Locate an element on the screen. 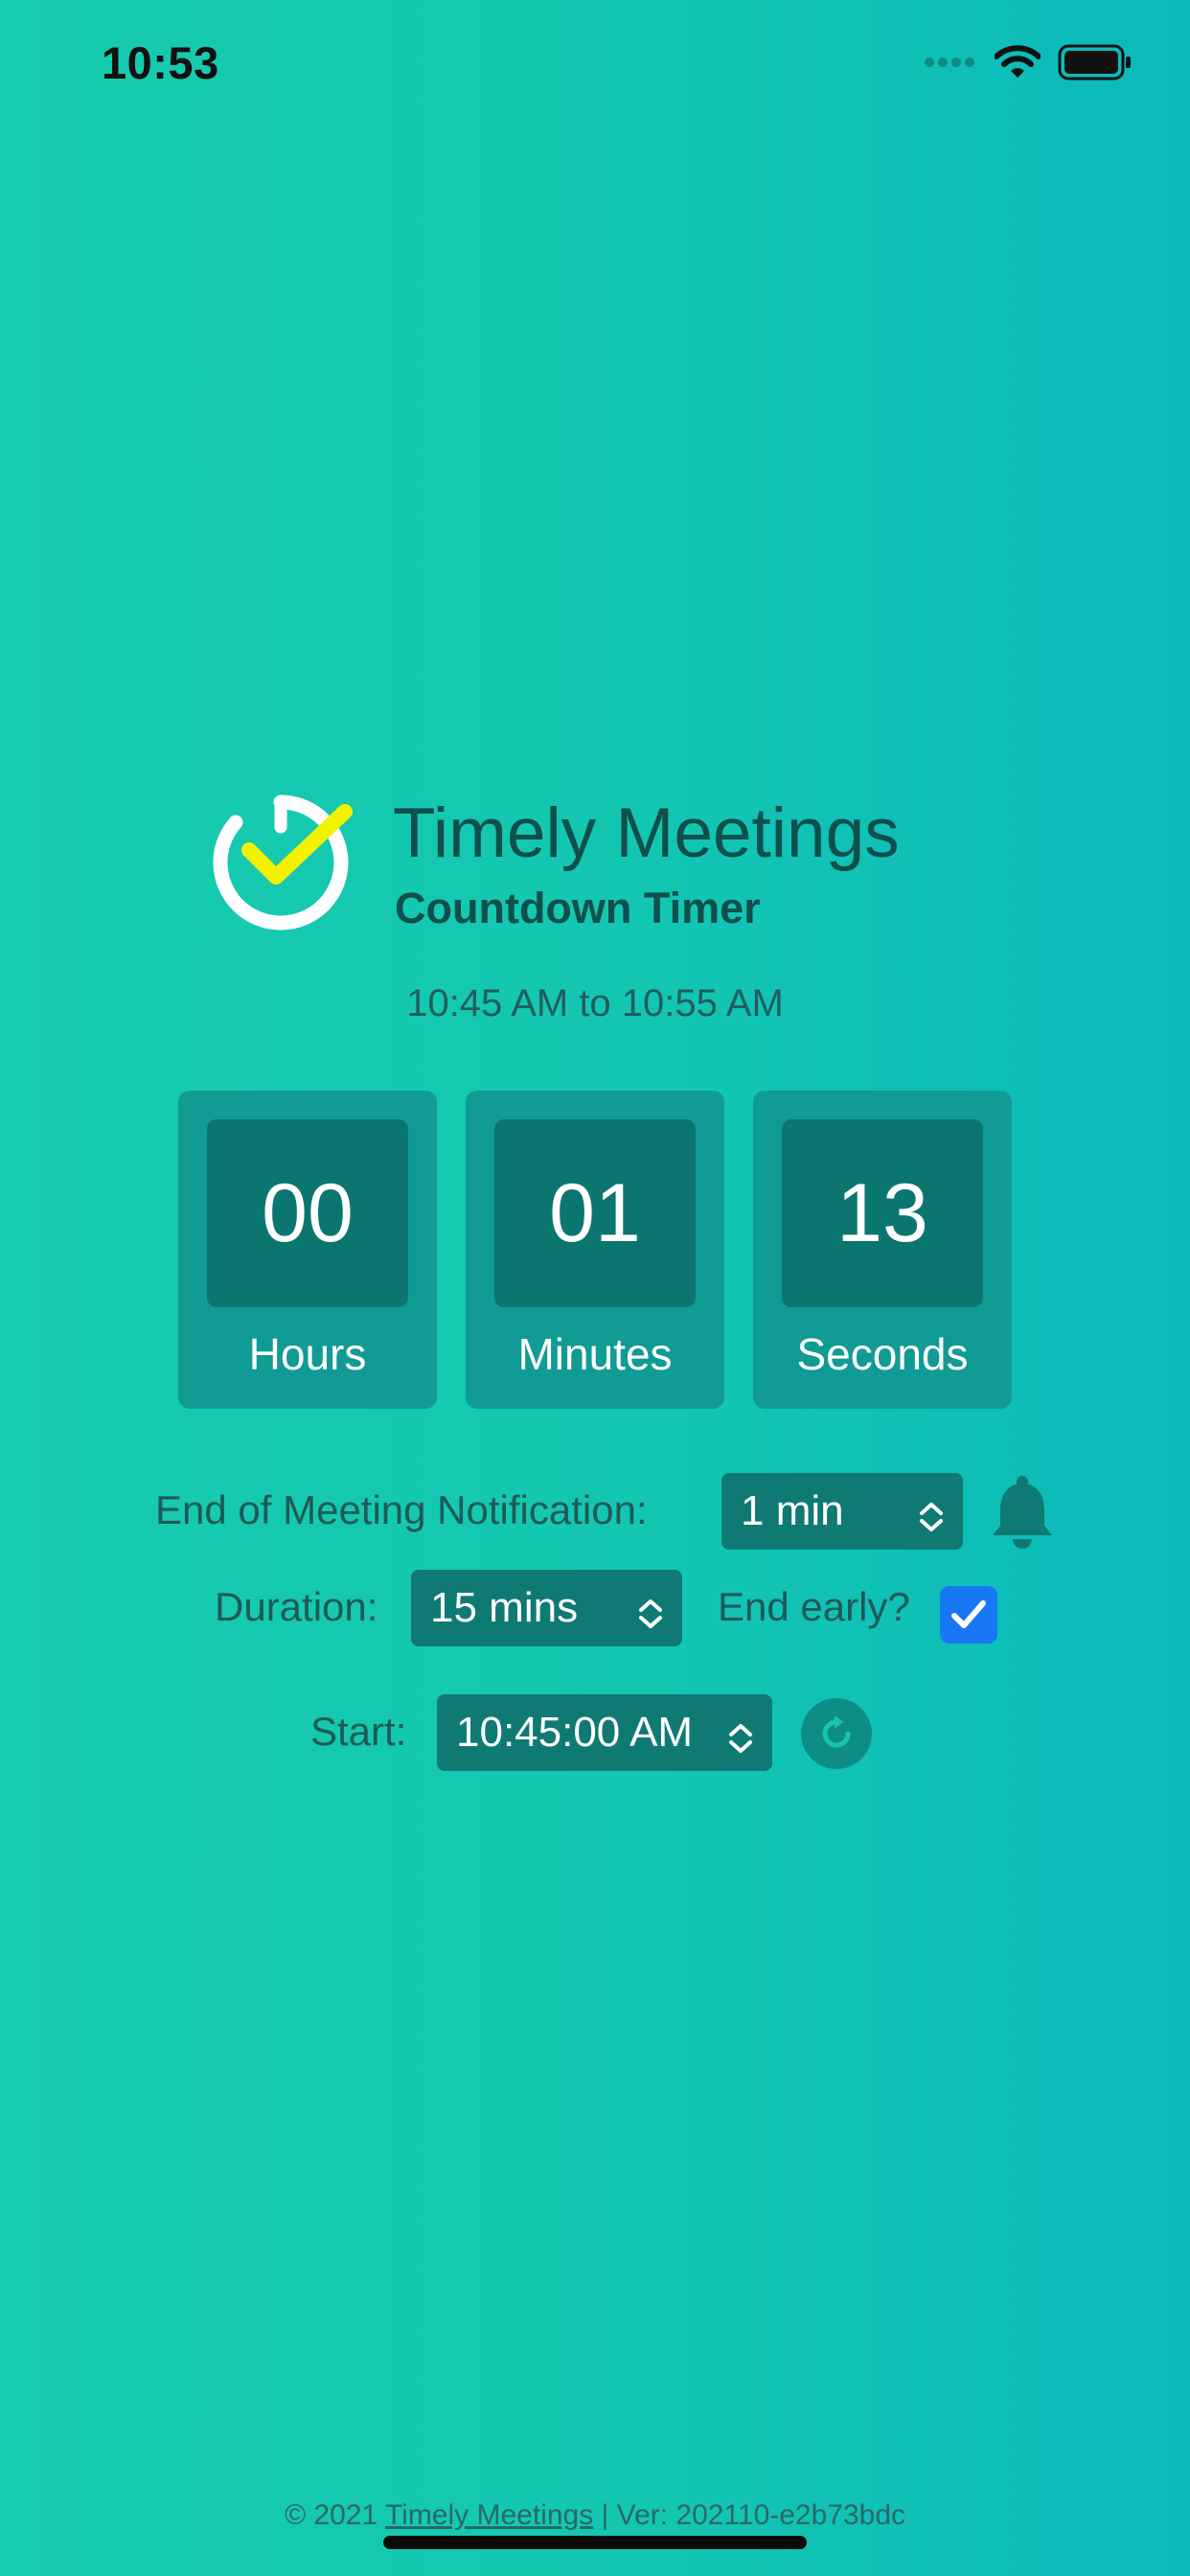 The image size is (1190, 2576). refresh-icon is located at coordinates (837, 1731).